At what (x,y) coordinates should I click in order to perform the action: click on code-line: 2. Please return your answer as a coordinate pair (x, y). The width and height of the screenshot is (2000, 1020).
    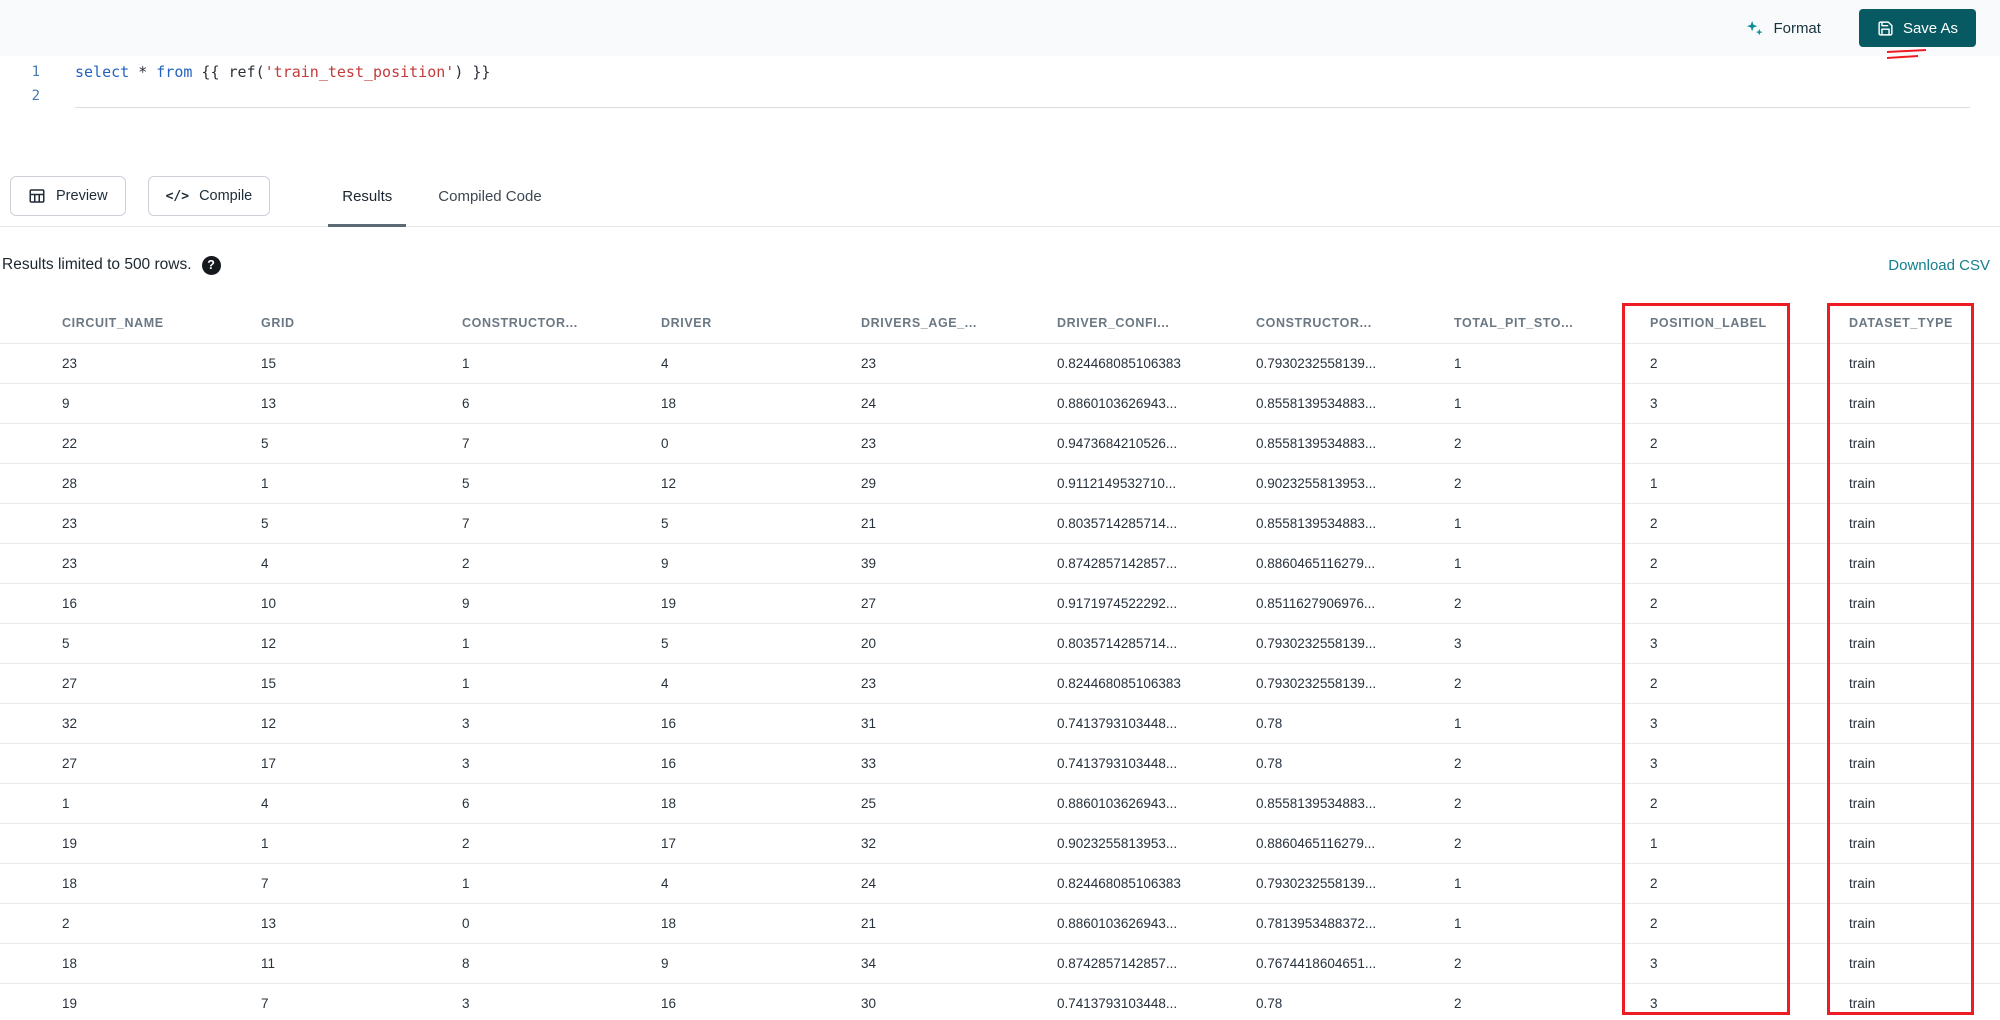
    Looking at the image, I should click on (1000, 96).